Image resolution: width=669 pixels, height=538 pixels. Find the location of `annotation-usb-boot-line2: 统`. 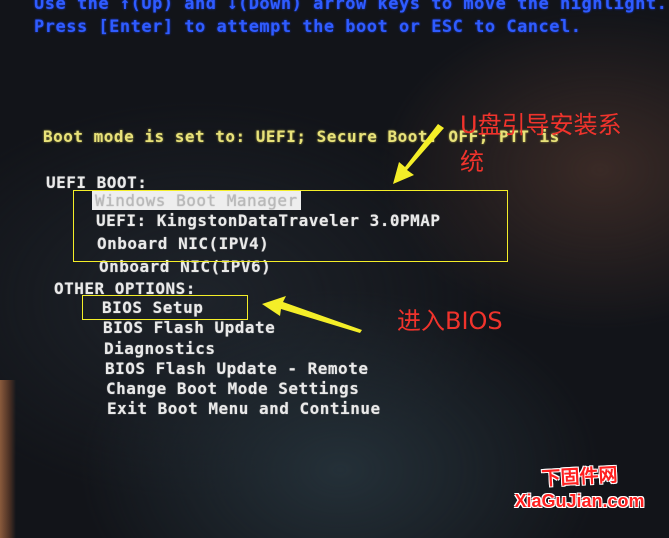

annotation-usb-boot-line2: 统 is located at coordinates (472, 162).